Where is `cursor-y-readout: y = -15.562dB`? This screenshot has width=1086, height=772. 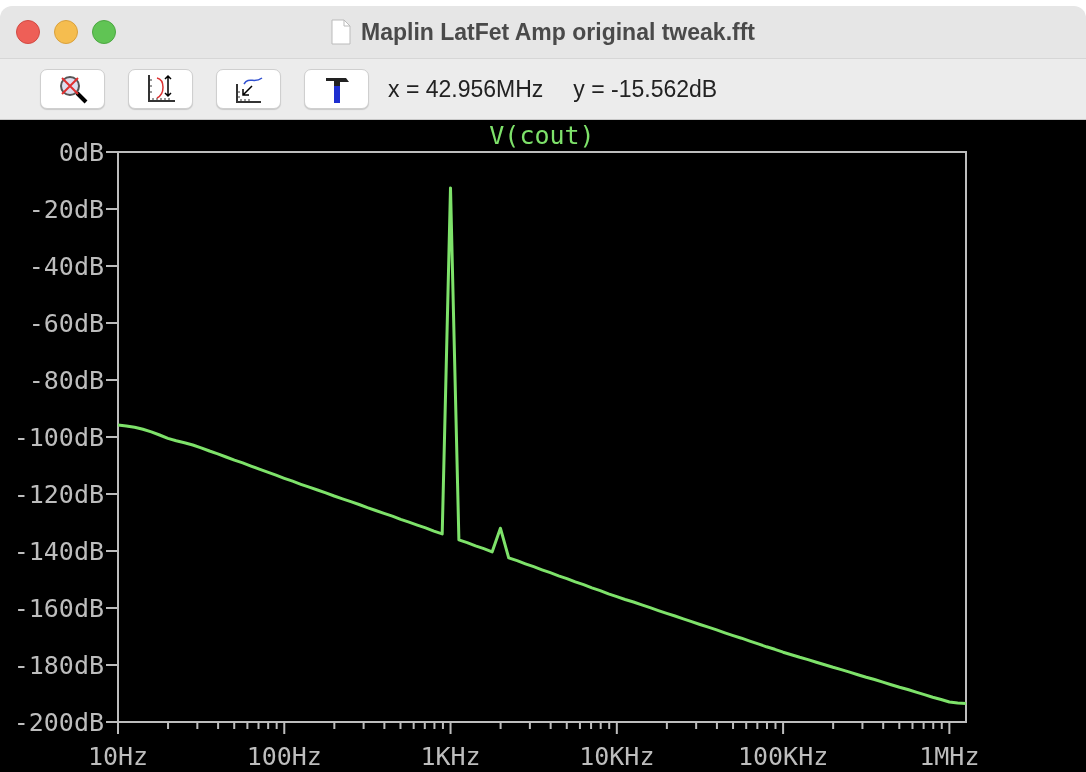 cursor-y-readout: y = -15.562dB is located at coordinates (645, 89).